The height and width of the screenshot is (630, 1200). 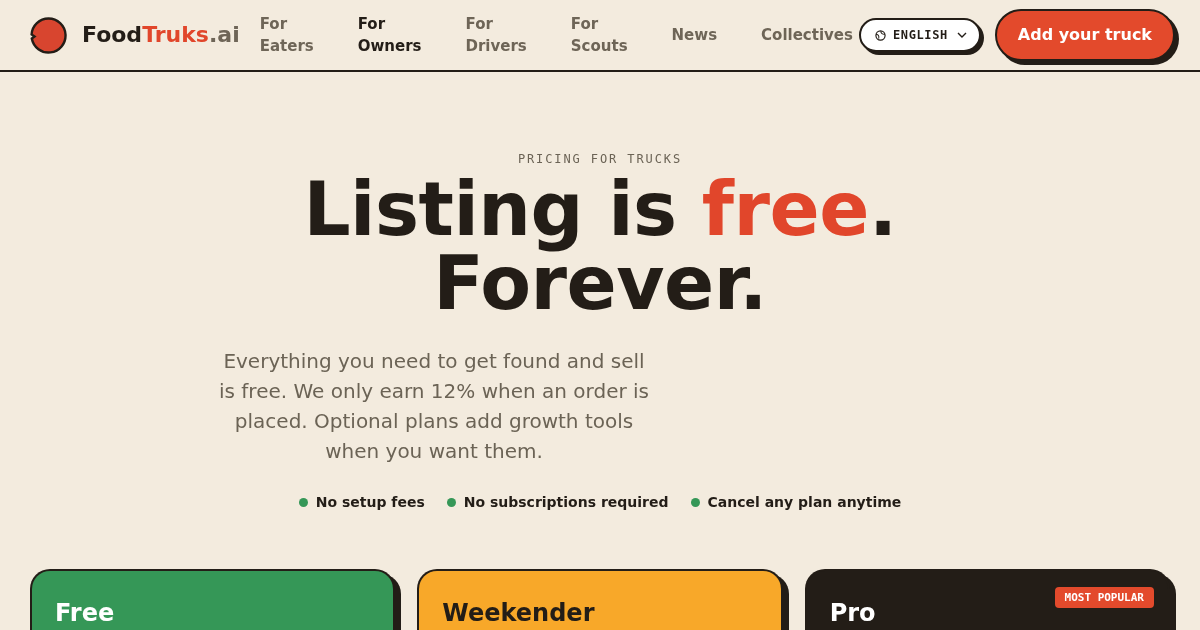 I want to click on nav-link: News, so click(x=694, y=35).